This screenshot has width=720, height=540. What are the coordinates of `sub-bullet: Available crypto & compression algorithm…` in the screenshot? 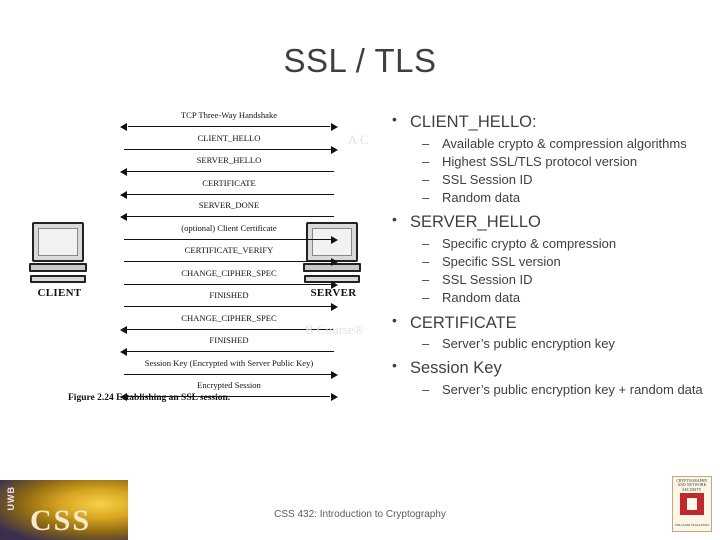 It's located at (545, 143).